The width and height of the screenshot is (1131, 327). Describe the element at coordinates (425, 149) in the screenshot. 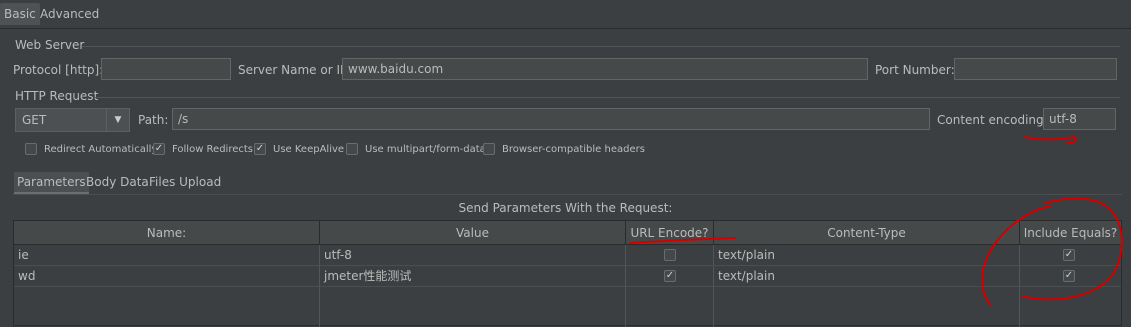

I see `use-multipart-label: Use multipart/form-data` at that location.